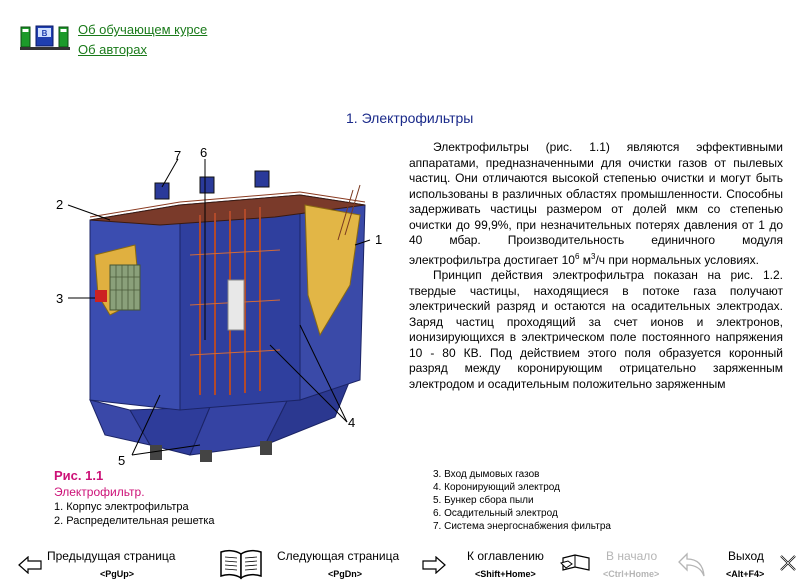  What do you see at coordinates (496, 487) in the screenshot?
I see `legend-item: 4. Коронирующий электрод` at bounding box center [496, 487].